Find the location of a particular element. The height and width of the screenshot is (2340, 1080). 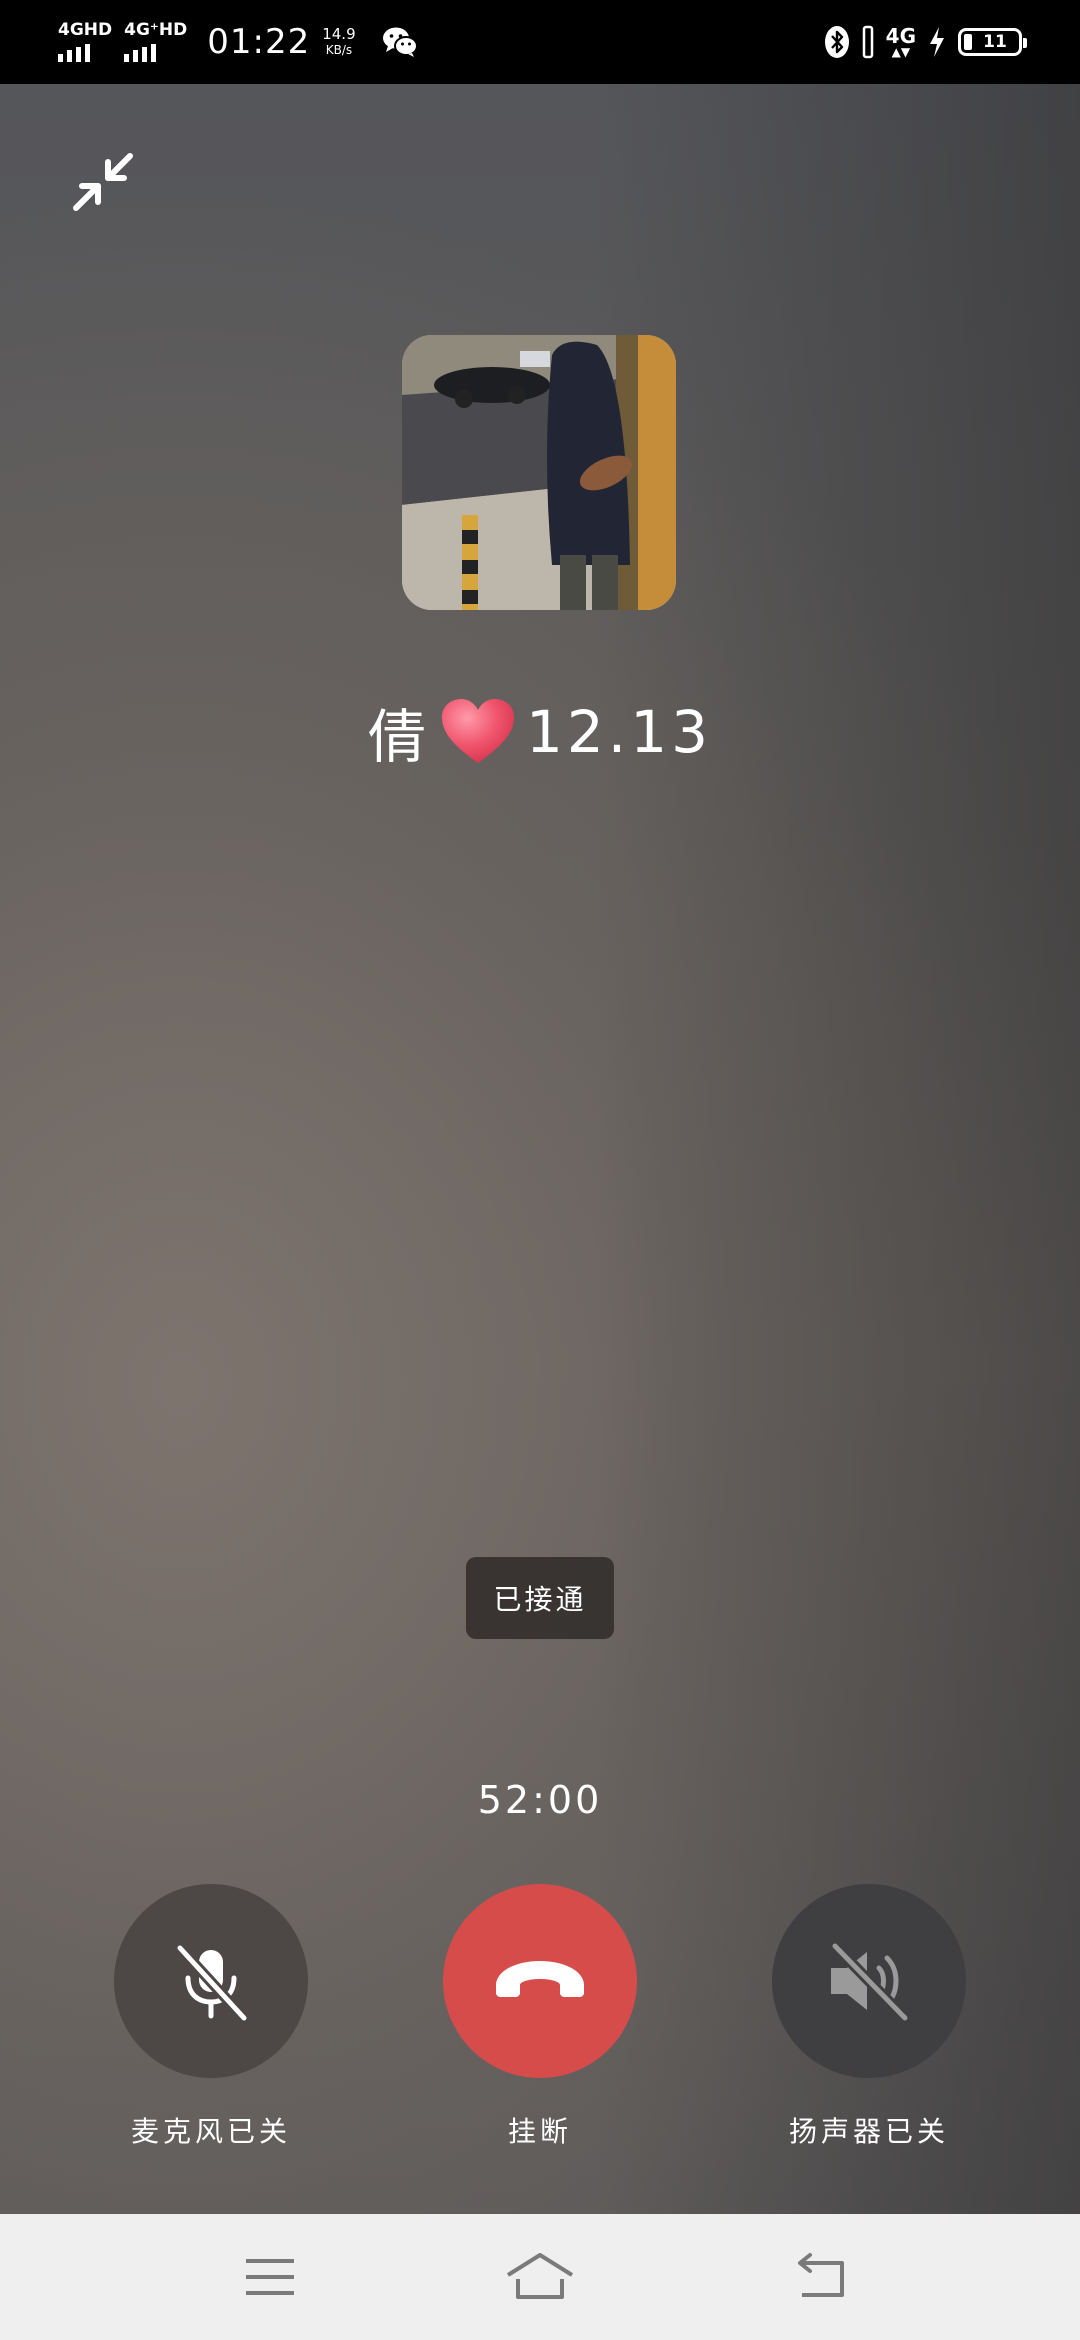

network-indicator-3: 4G ▲▼ is located at coordinates (901, 42).